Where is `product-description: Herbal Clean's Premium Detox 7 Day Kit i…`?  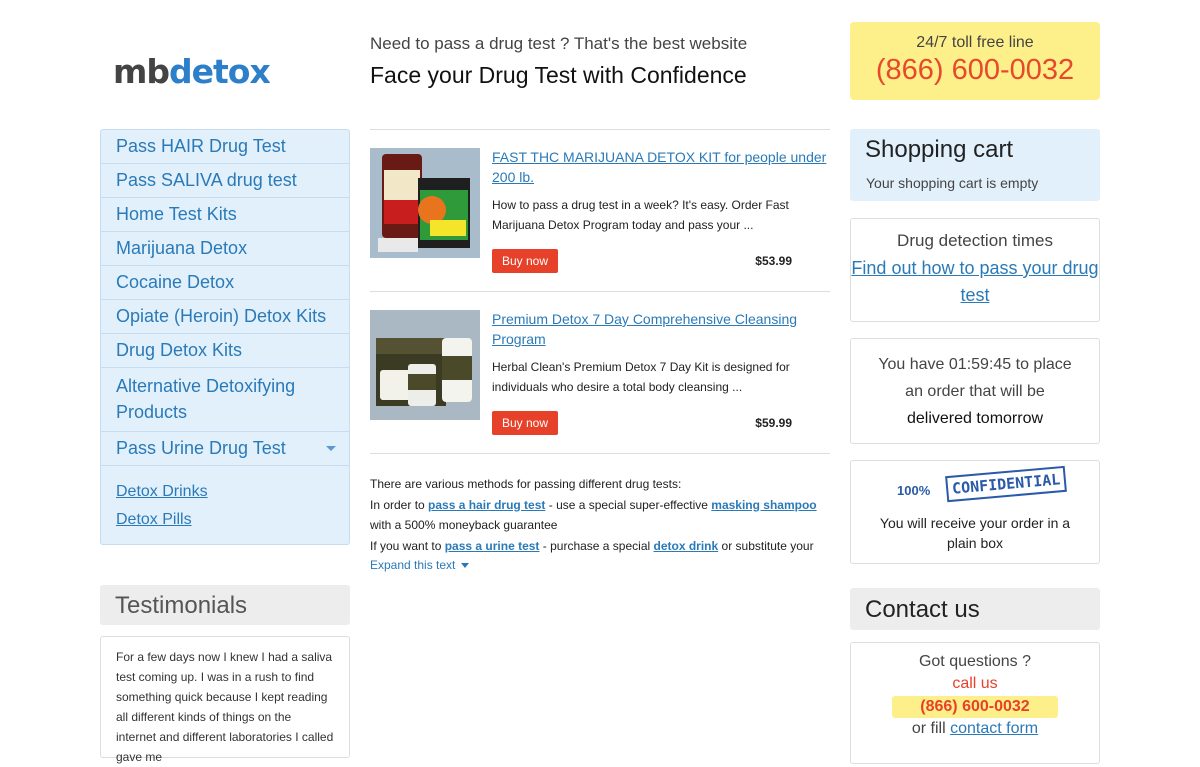
product-description: Herbal Clean's Premium Detox 7 Day Kit i… is located at coordinates (641, 377).